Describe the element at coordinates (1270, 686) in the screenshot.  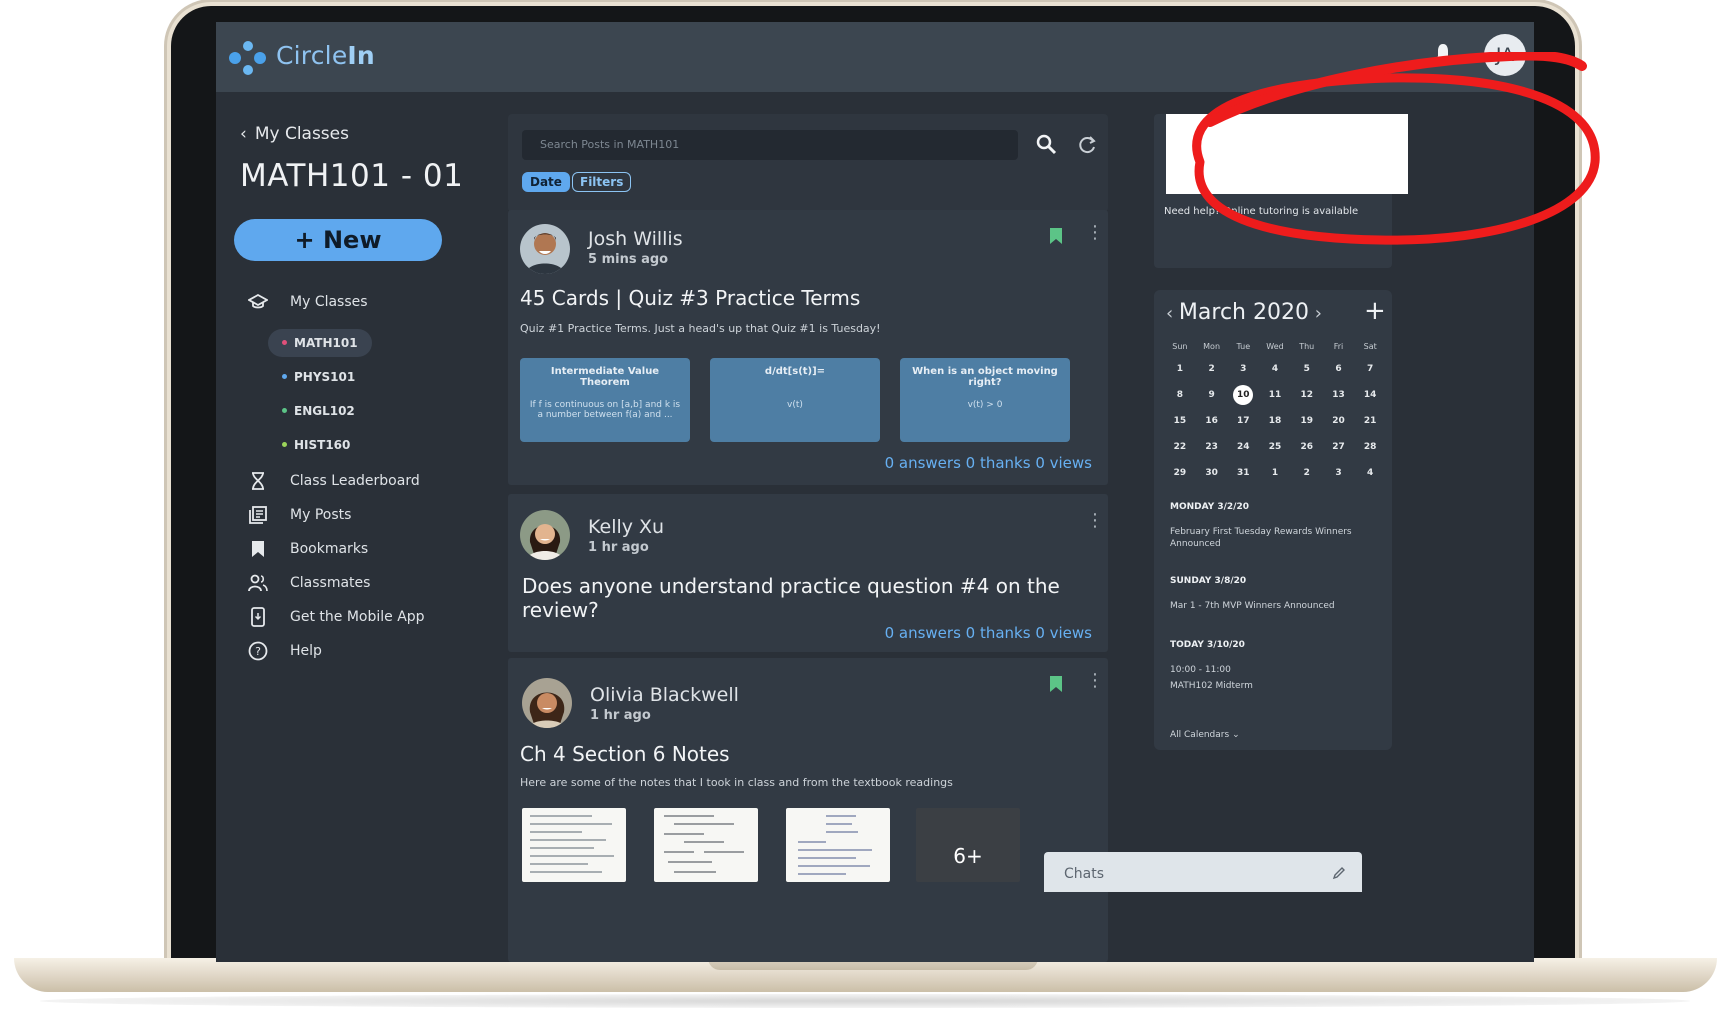
I see `event-item: MATH102 Midterm` at that location.